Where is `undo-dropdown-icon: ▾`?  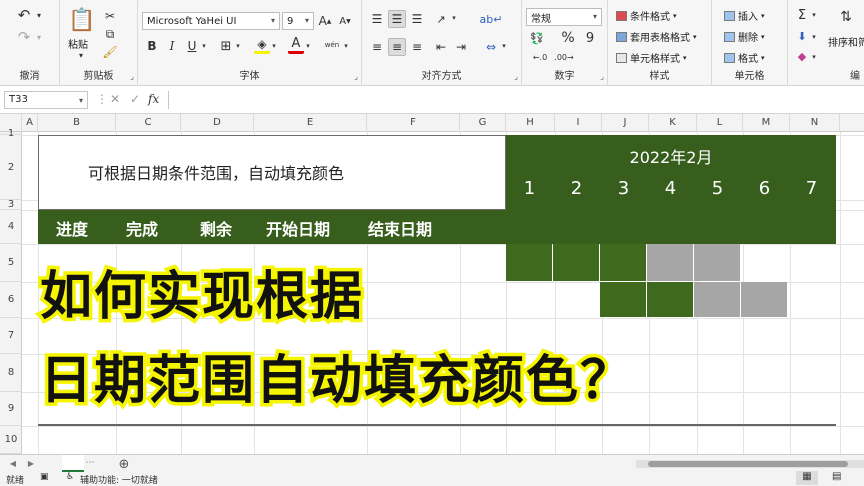
undo-dropdown-icon: ▾ is located at coordinates (39, 15).